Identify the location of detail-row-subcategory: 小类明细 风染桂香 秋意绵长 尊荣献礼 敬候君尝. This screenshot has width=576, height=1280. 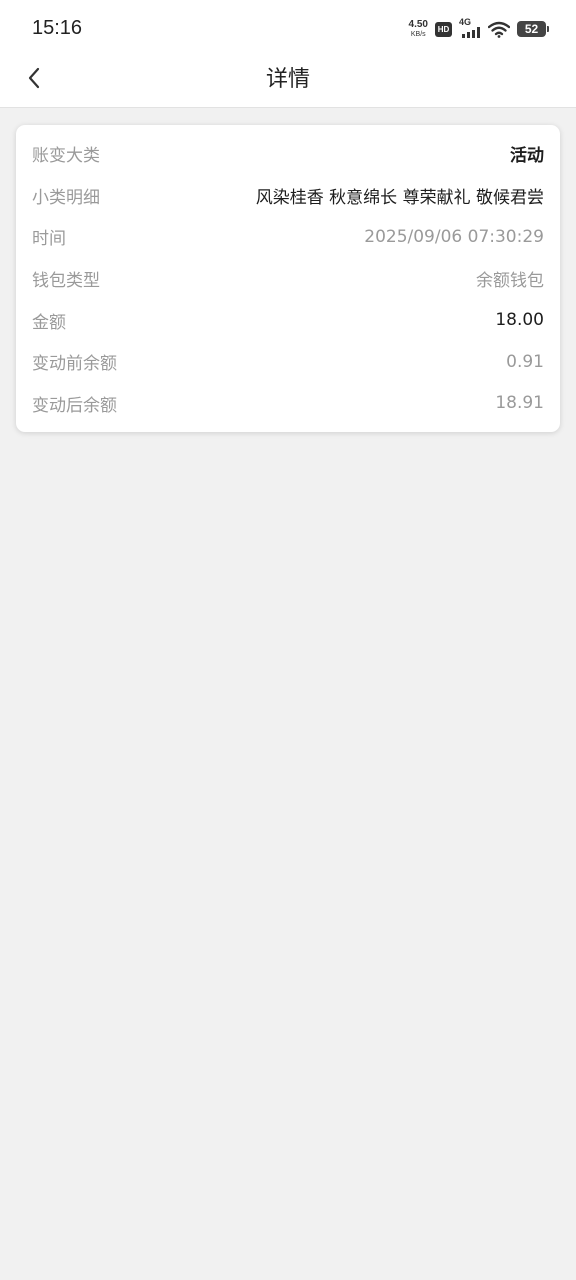
(288, 196).